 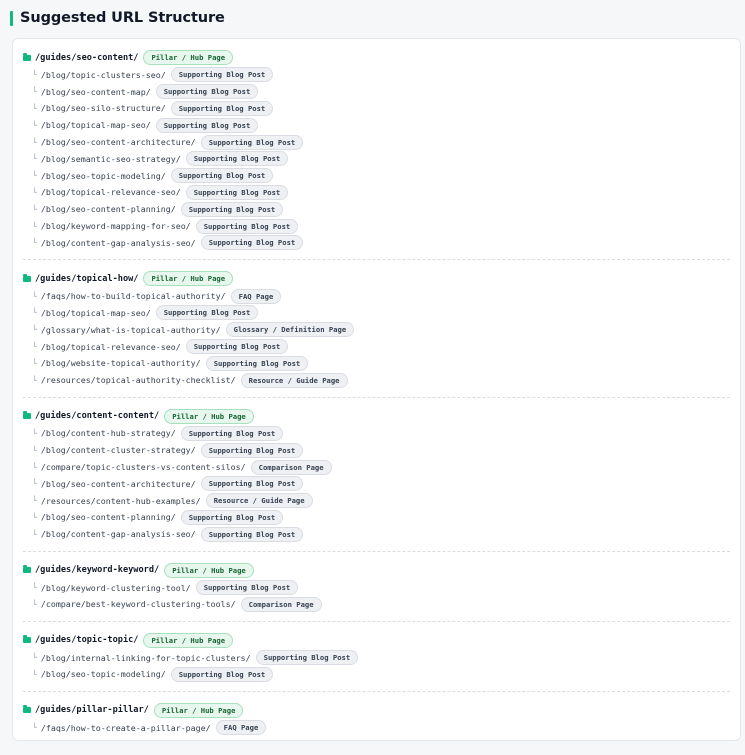 What do you see at coordinates (376, 278) in the screenshot?
I see `pillar-row: /guides/topical-how/Pillar / Hub Page` at bounding box center [376, 278].